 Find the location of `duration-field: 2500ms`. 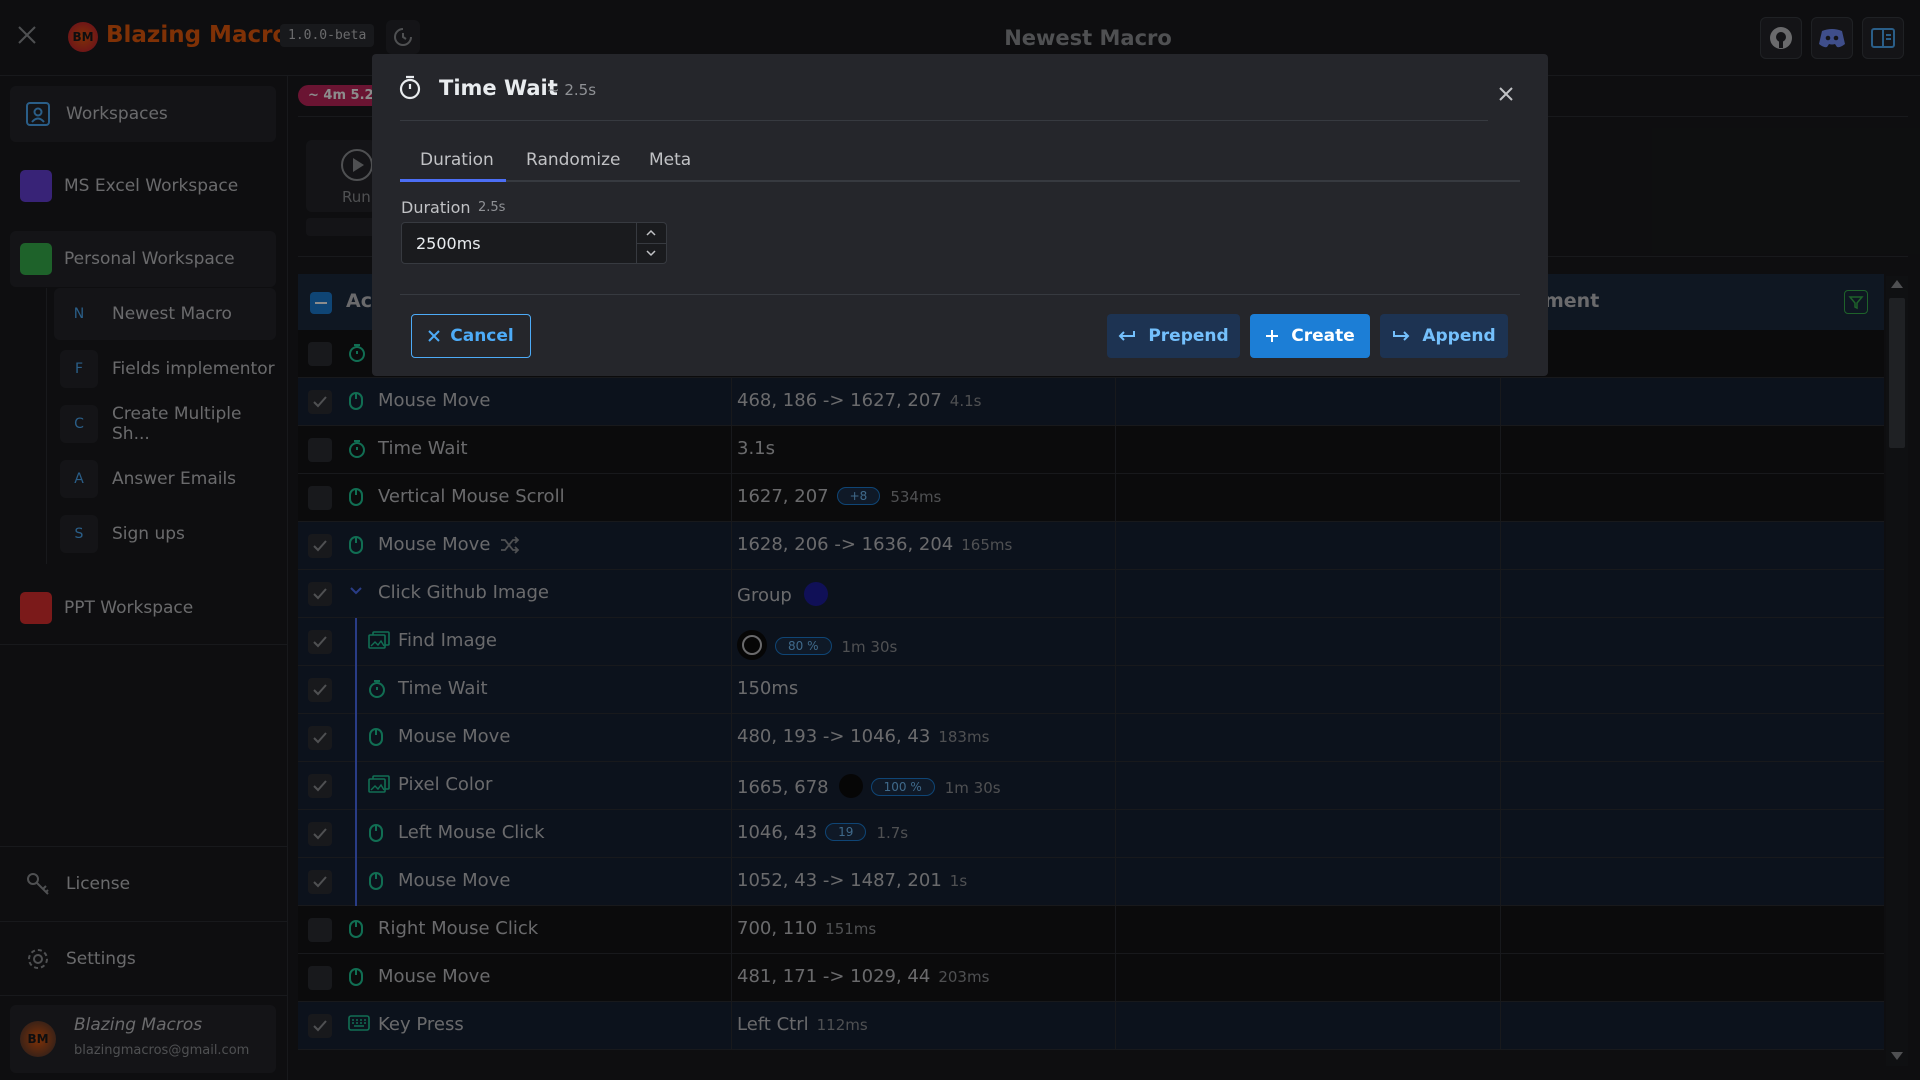

duration-field: 2500ms is located at coordinates (534, 243).